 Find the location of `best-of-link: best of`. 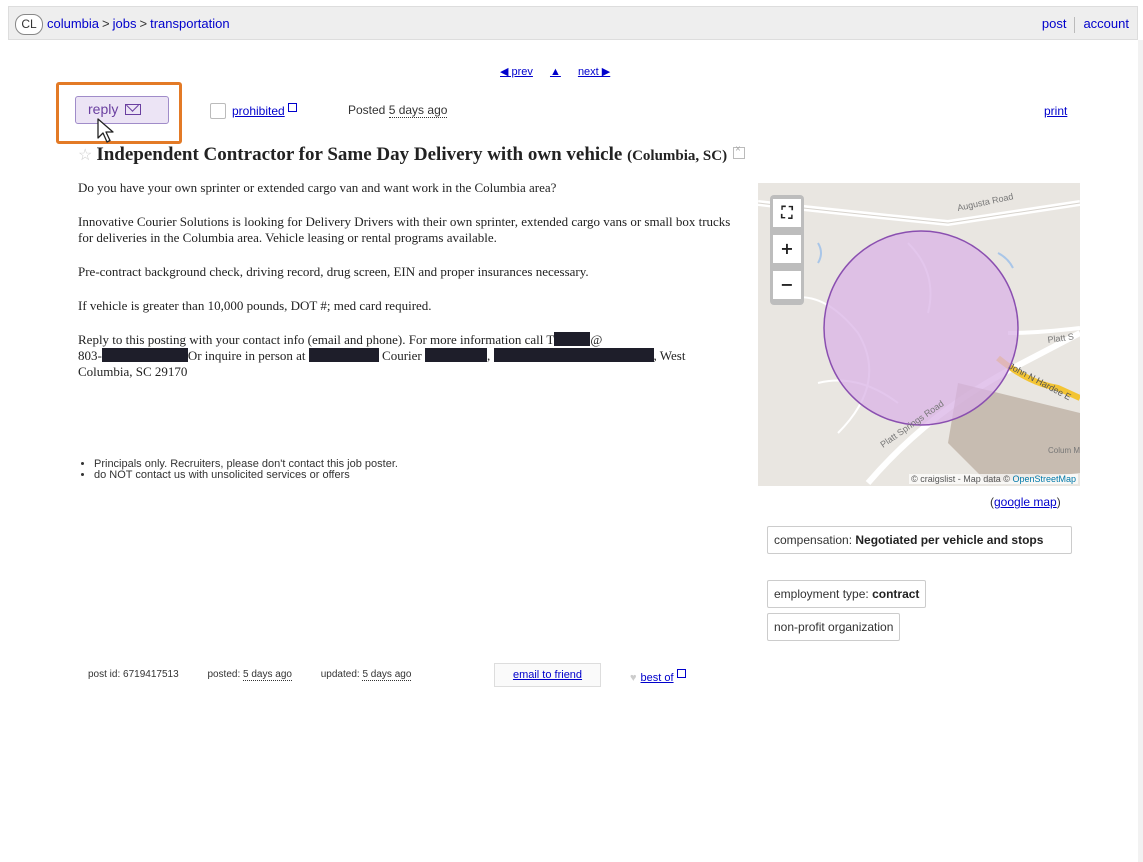

best-of-link: best of is located at coordinates (657, 678).